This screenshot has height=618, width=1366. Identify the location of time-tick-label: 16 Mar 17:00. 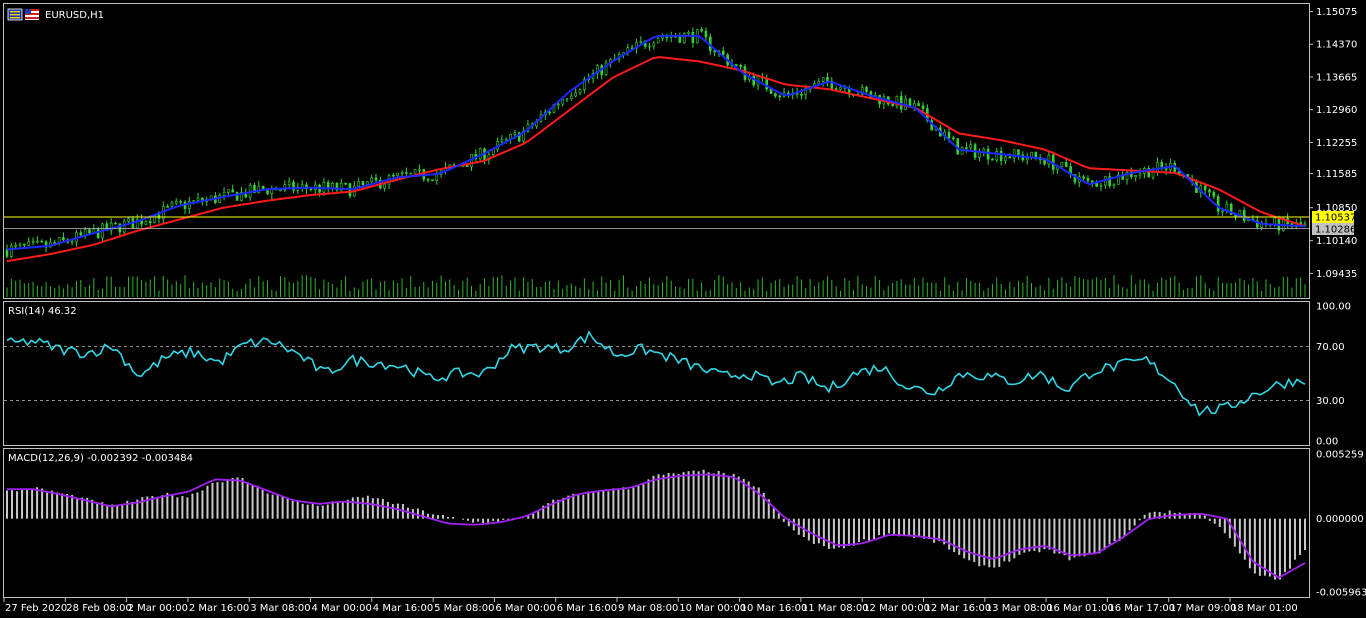
(1141, 608).